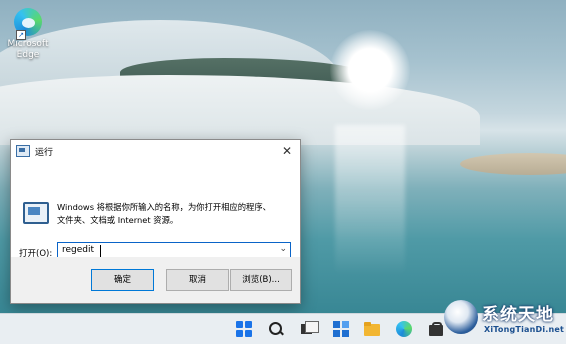  Describe the element at coordinates (23, 151) in the screenshot. I see `run-title-icon` at that location.